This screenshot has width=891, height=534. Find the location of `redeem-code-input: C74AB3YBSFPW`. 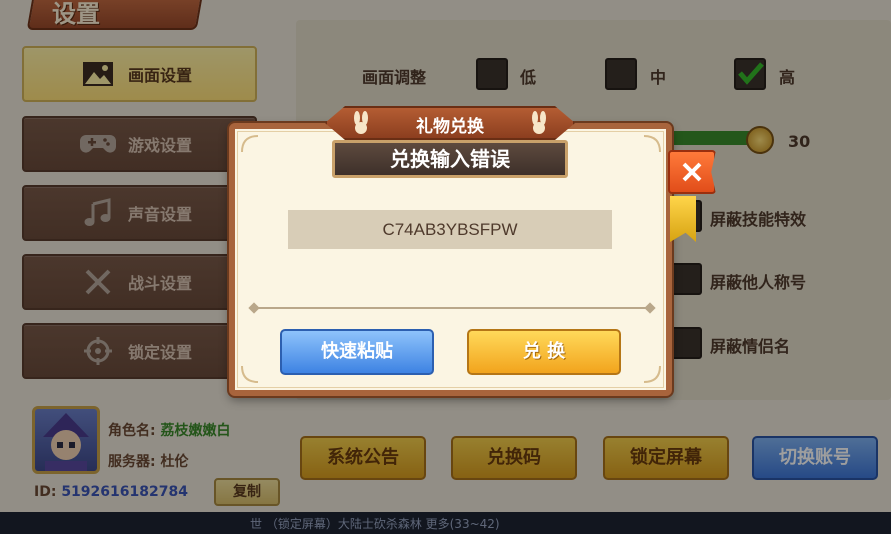

redeem-code-input: C74AB3YBSFPW is located at coordinates (450, 229).